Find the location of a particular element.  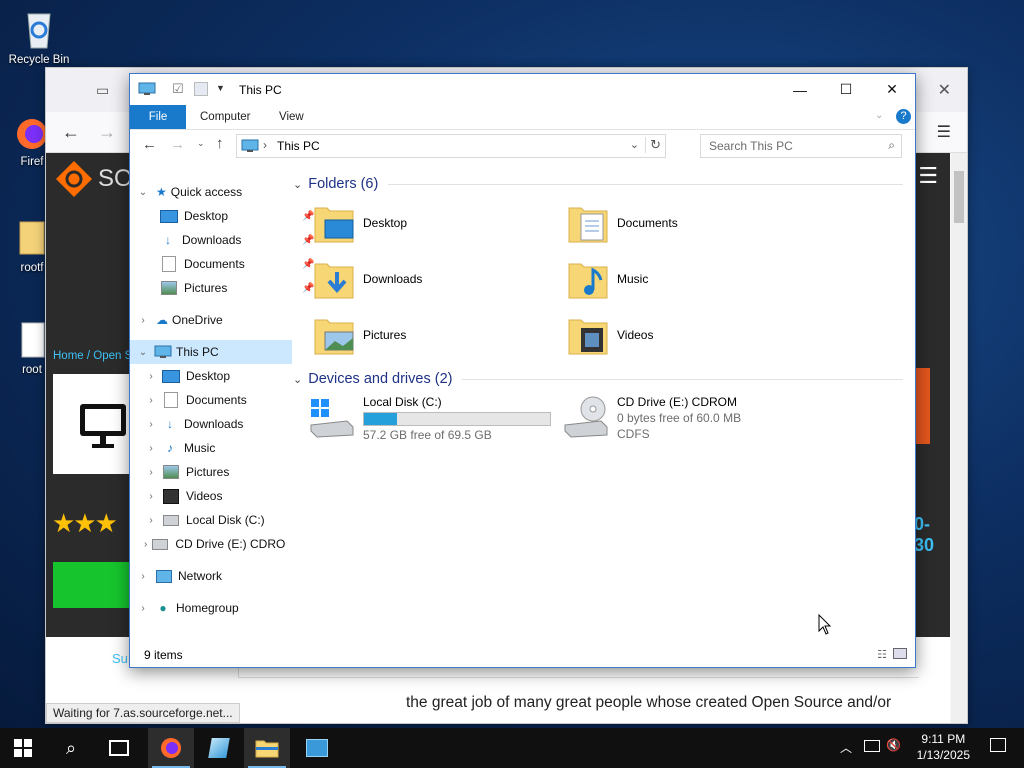

folders-section-header: ⌄ Folders (6) is located at coordinates (598, 184).